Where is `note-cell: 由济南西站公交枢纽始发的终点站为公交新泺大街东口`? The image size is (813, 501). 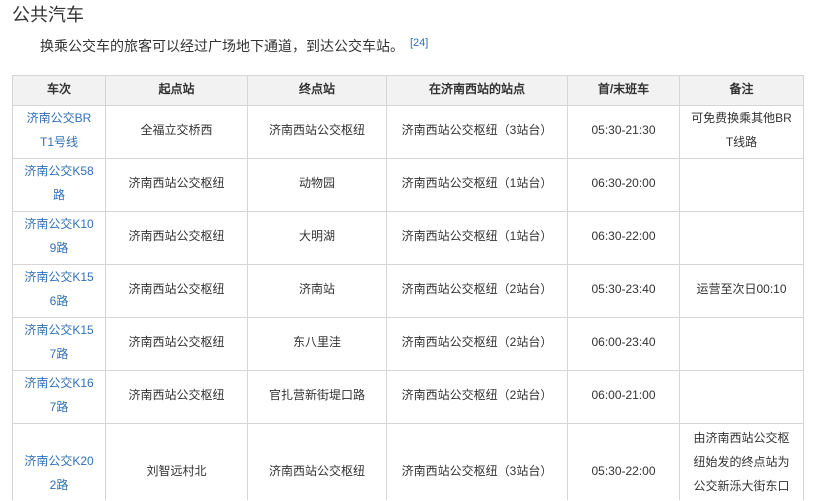 note-cell: 由济南西站公交枢纽始发的终点站为公交新泺大街东口 is located at coordinates (741, 461).